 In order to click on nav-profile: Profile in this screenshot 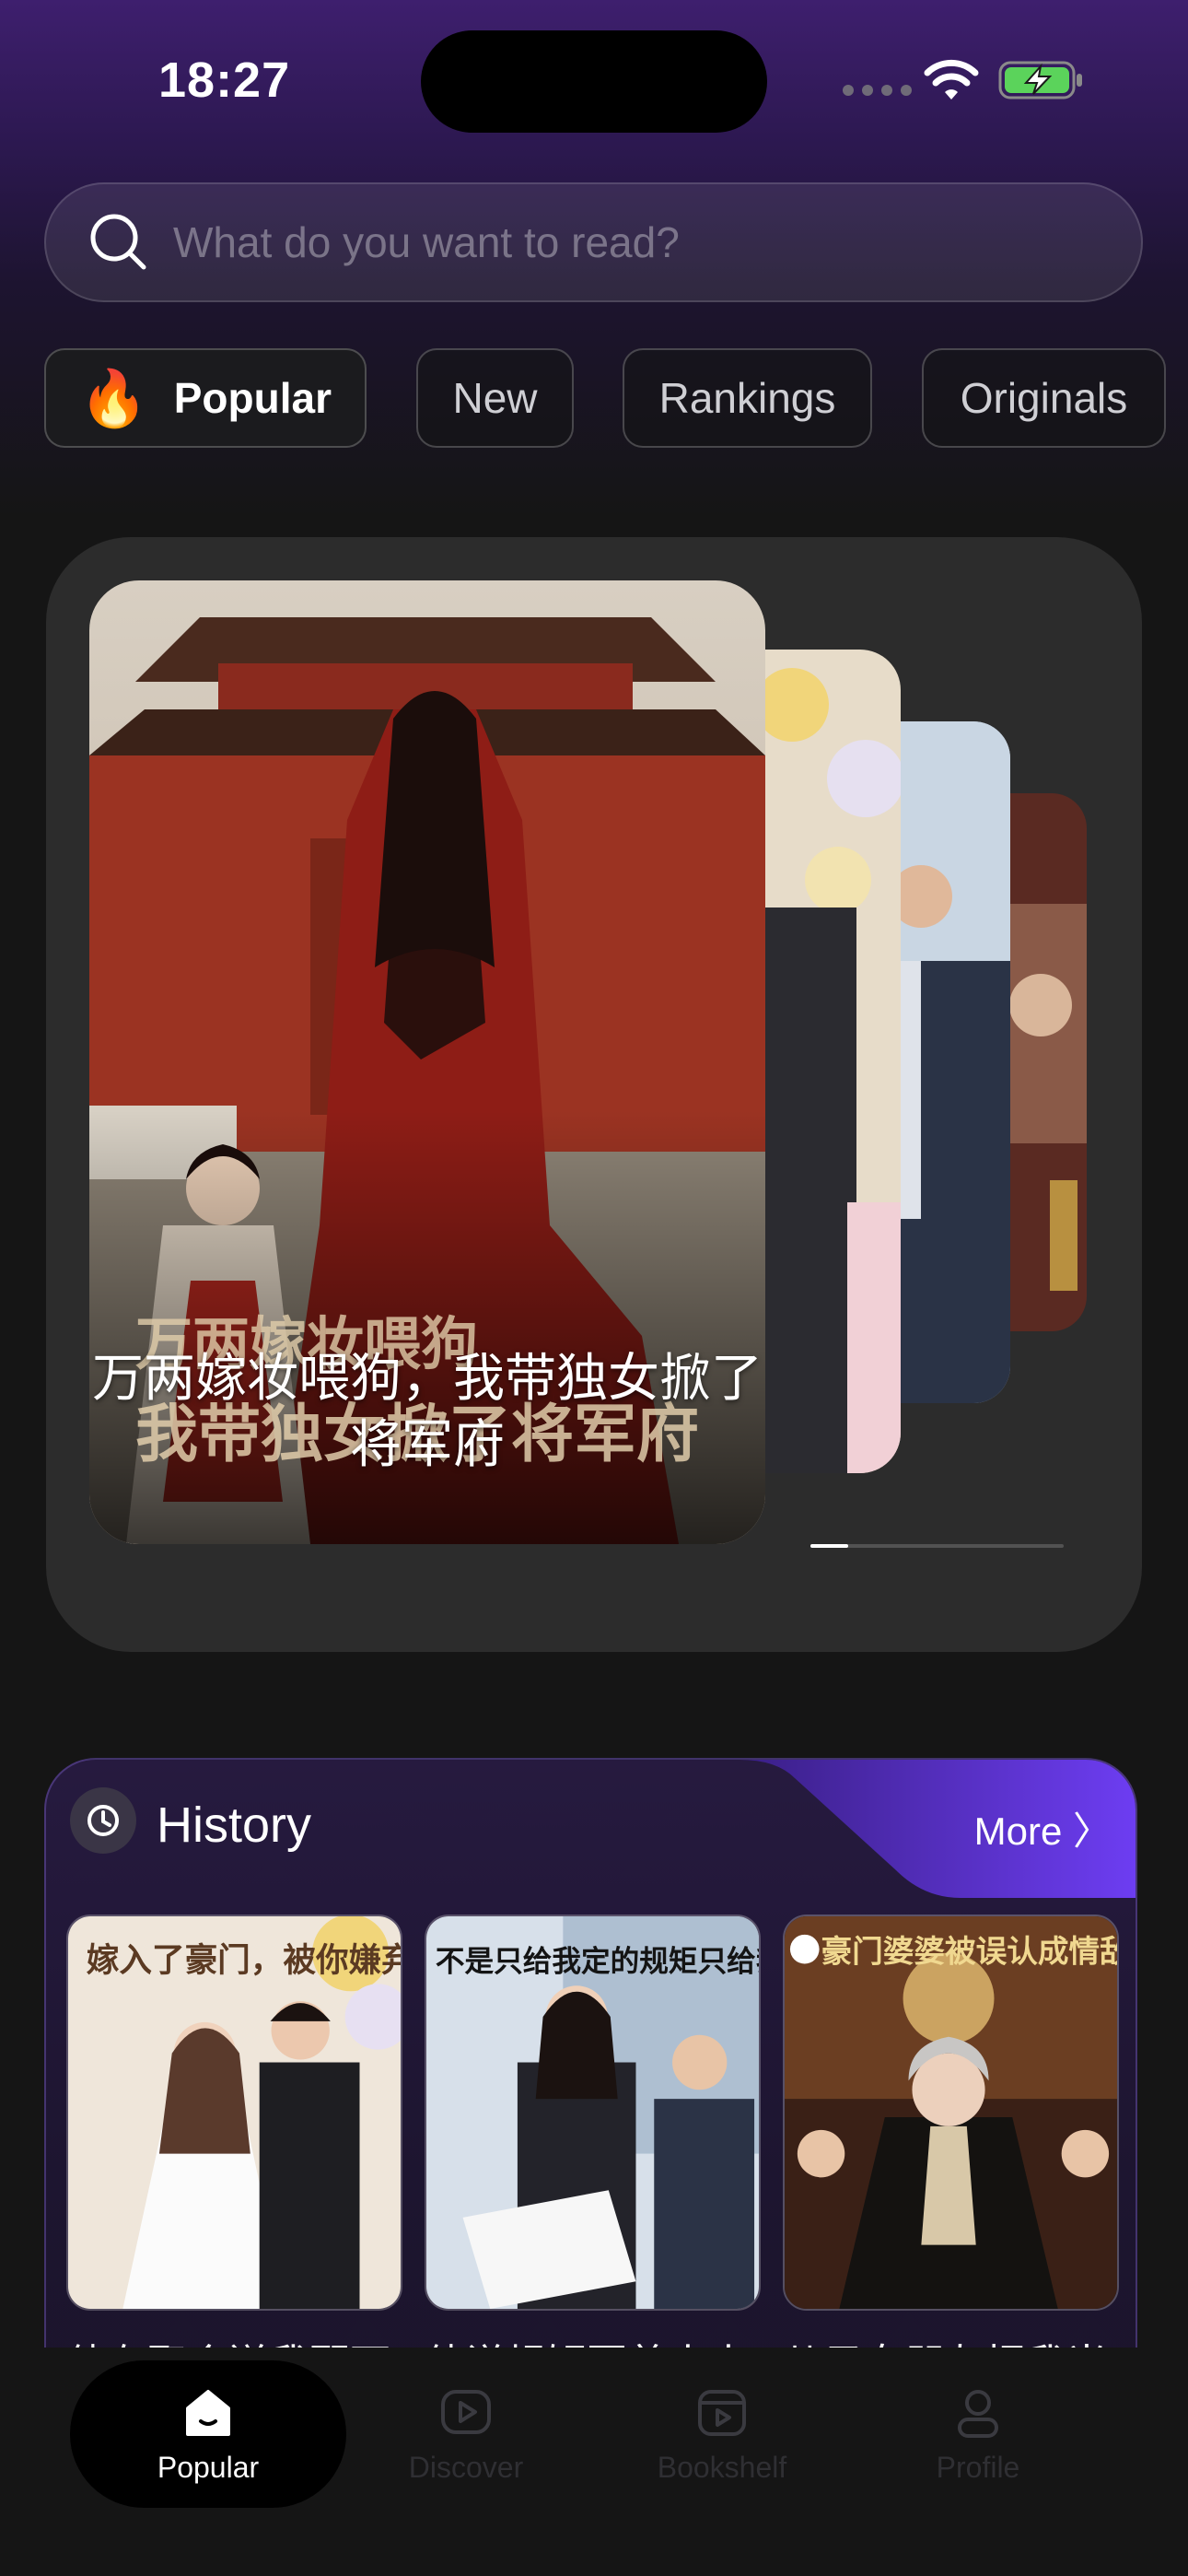, I will do `click(978, 2434)`.